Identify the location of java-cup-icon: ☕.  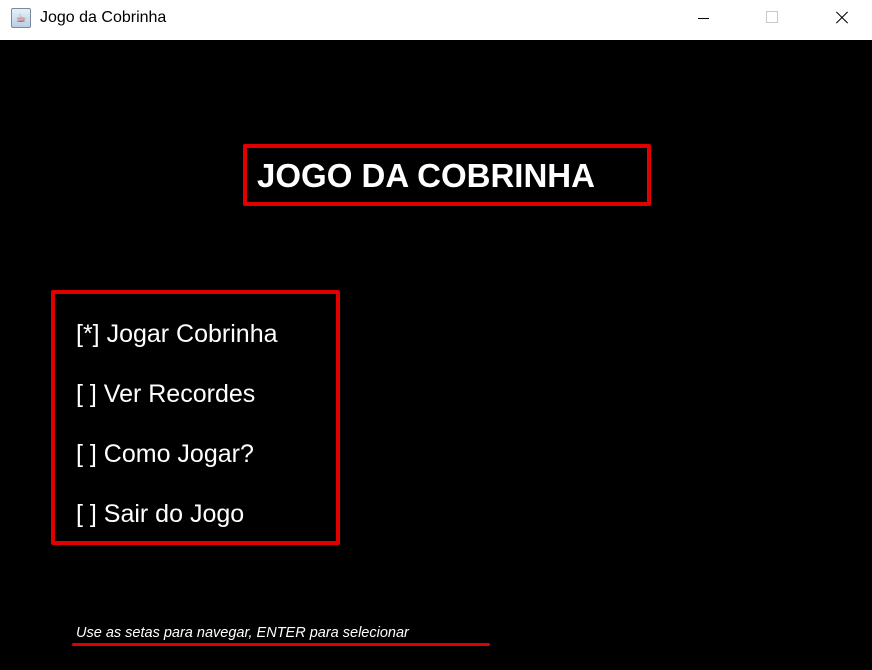
(21, 18).